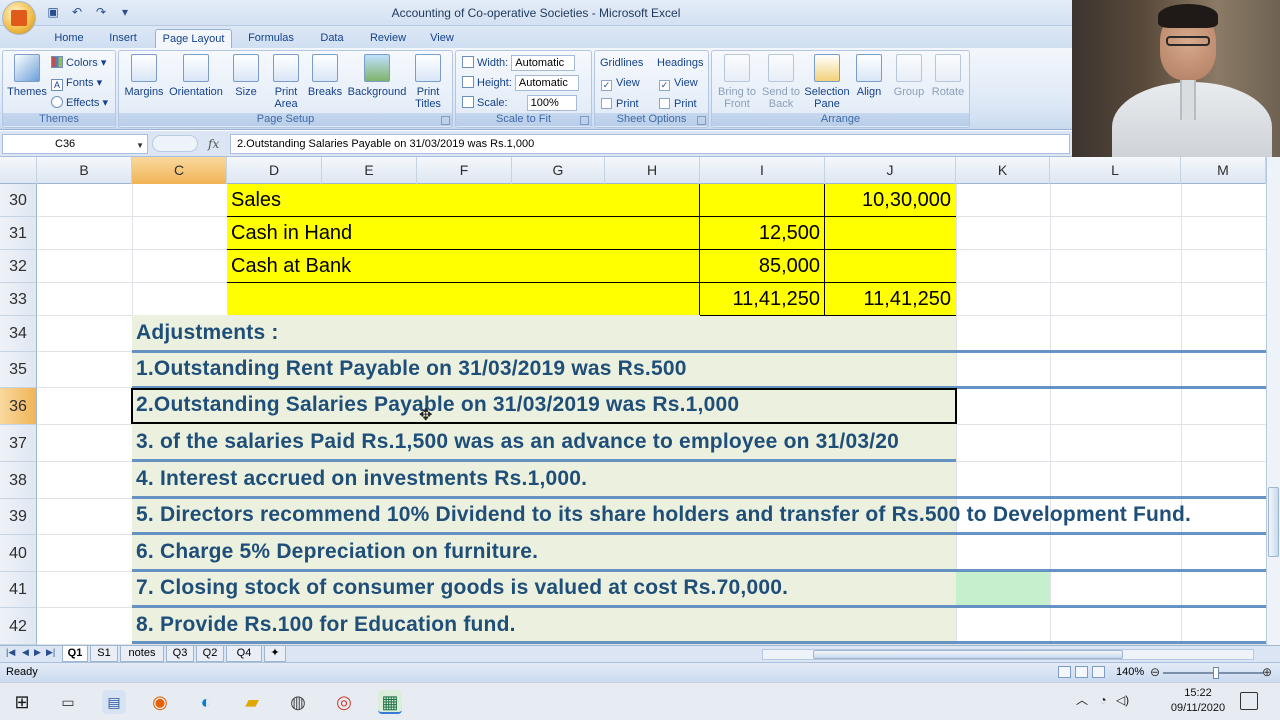  Describe the element at coordinates (19, 18) in the screenshot. I see `office-button` at that location.